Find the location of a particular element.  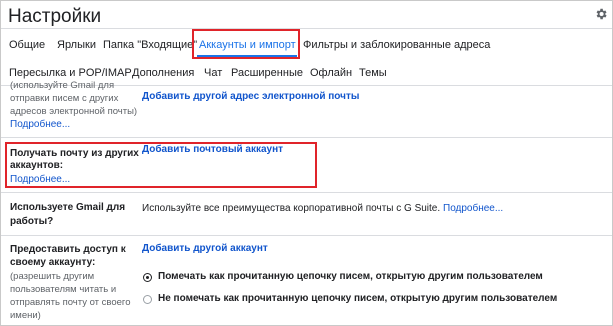

tab-chat: Чат is located at coordinates (213, 73).